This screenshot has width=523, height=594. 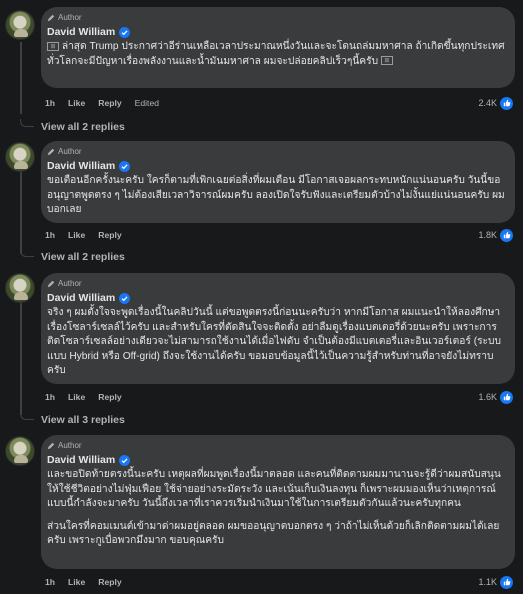 I want to click on reaction-summary: 2.4K, so click(x=495, y=103).